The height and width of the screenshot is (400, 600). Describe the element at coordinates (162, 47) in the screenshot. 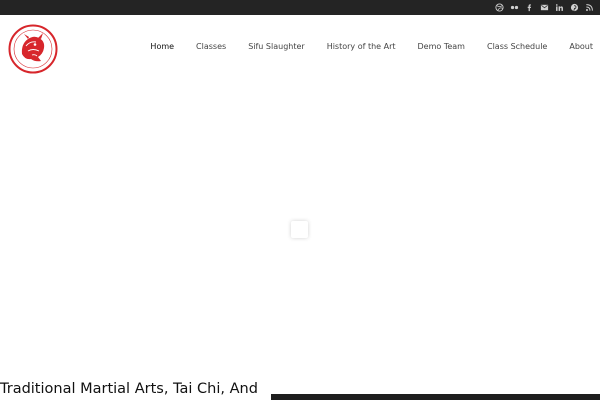

I see `nav-home: Home` at that location.